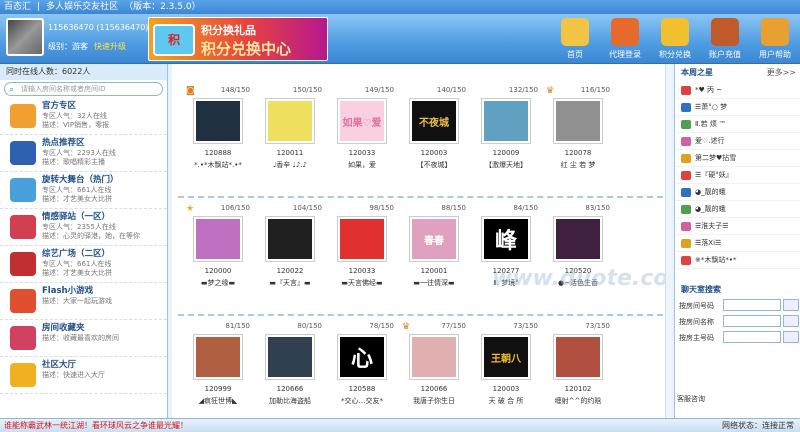  I want to click on room-card: 73/150 120102 缠射^^的约晗, so click(578, 370).